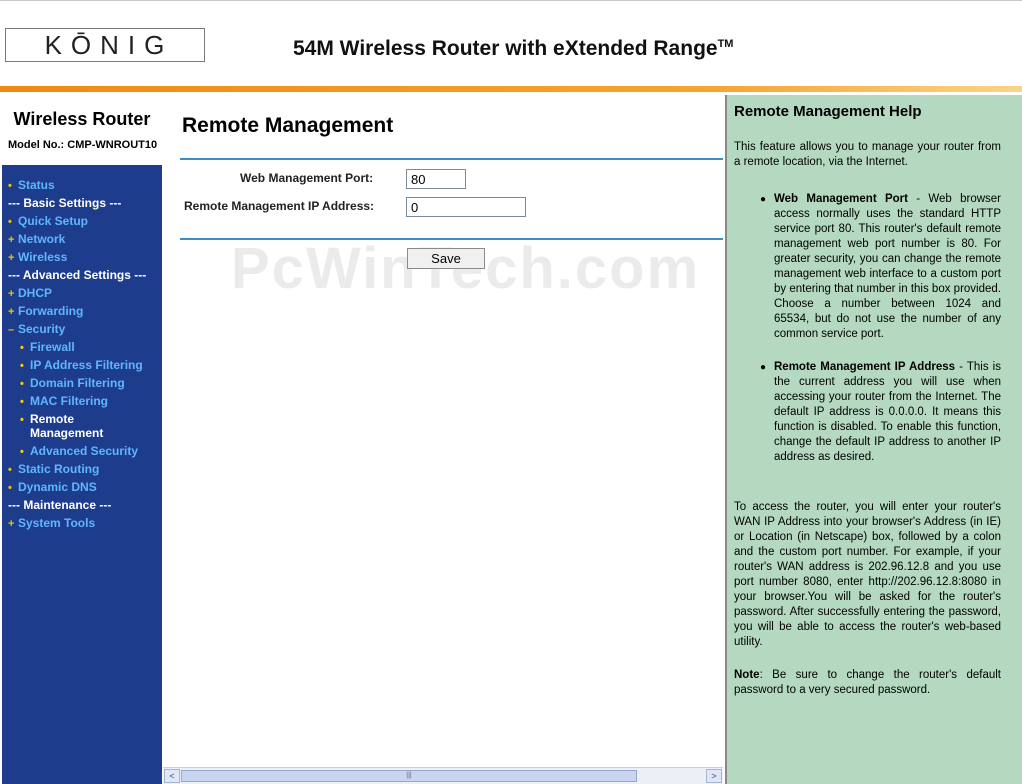 Image resolution: width=1022 pixels, height=784 pixels. I want to click on sidebar-section-advanced: --- Advanced Settings ---, so click(77, 275).